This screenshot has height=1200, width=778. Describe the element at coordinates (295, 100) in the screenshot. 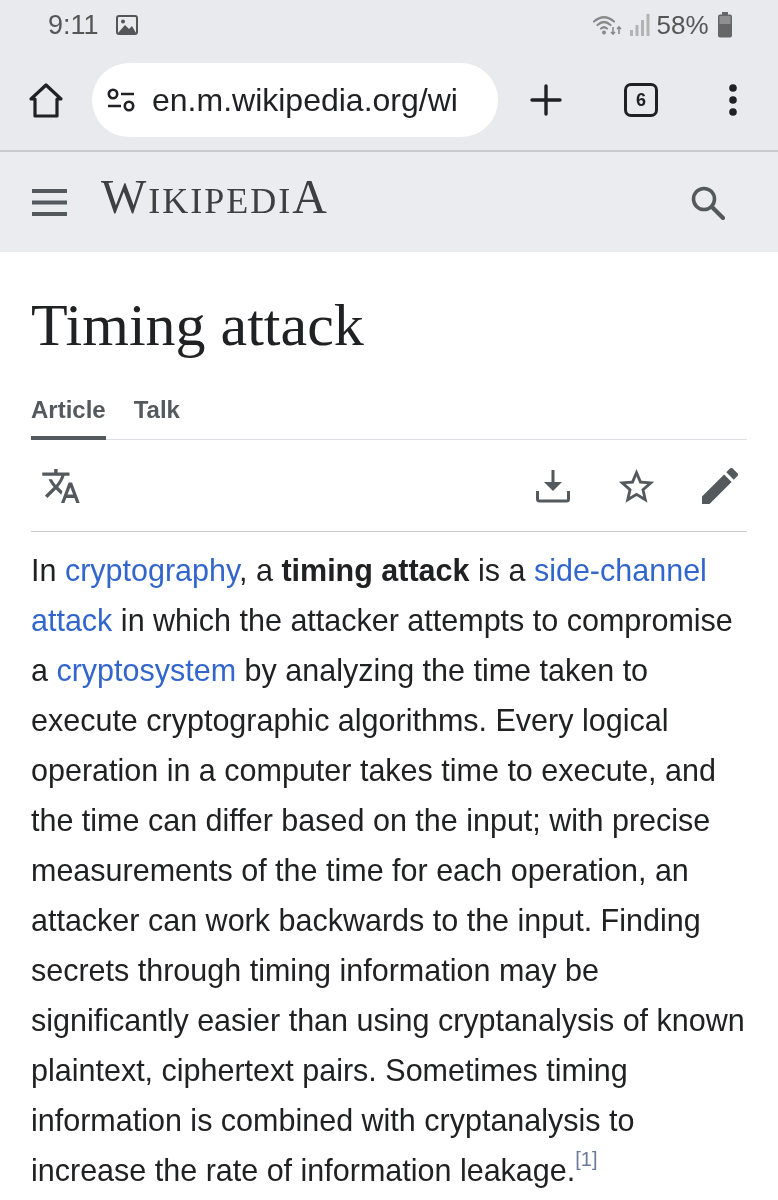

I see `address-bar: en.m.wikipedia.org/wi` at that location.